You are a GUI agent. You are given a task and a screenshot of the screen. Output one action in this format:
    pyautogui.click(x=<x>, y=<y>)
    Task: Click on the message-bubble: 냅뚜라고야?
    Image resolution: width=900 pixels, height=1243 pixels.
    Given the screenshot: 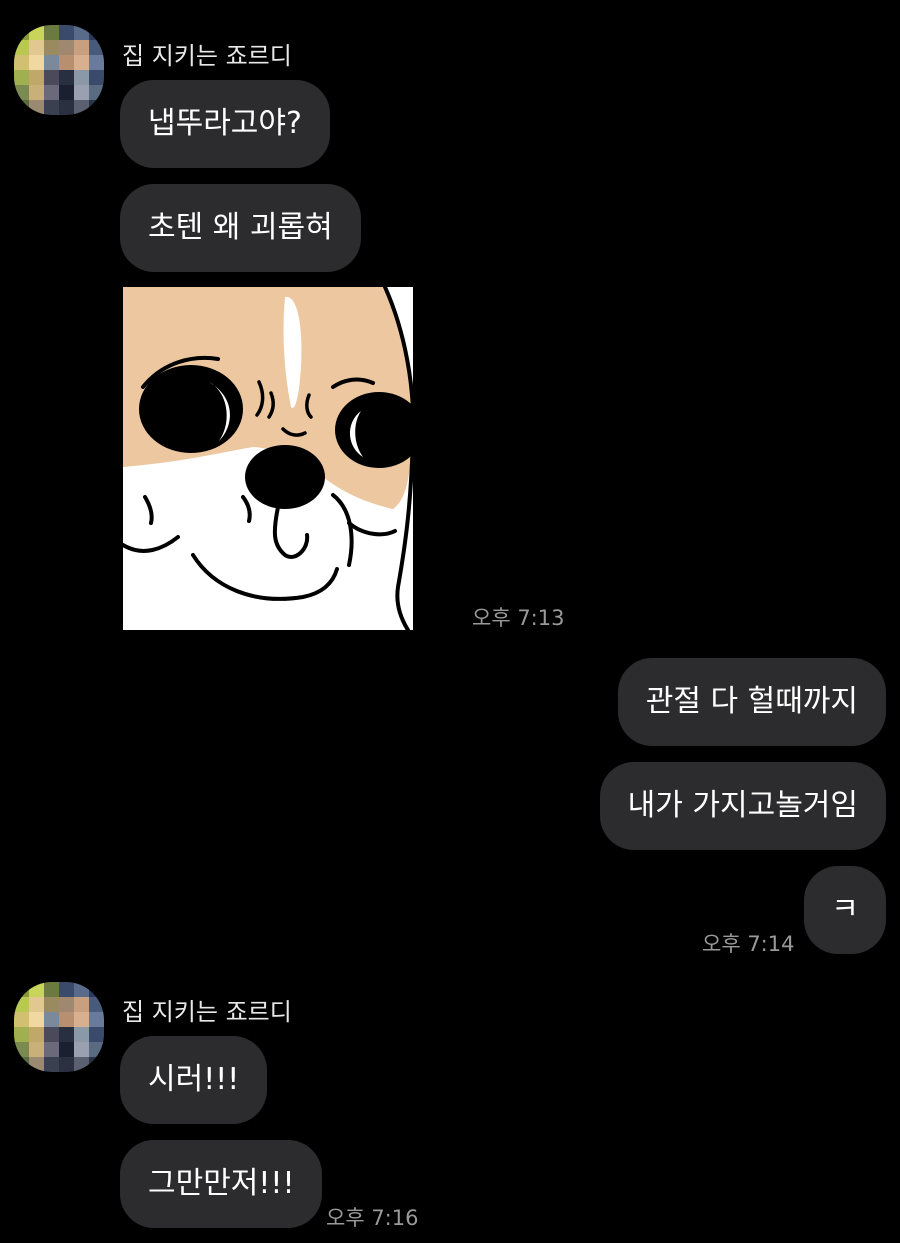 What is the action you would take?
    pyautogui.click(x=225, y=124)
    